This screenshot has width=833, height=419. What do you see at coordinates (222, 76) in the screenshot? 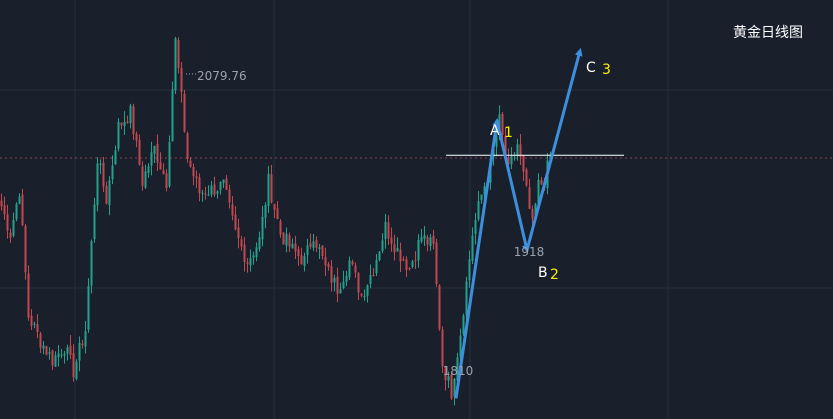
I see `high-price-label: 2079.76` at bounding box center [222, 76].